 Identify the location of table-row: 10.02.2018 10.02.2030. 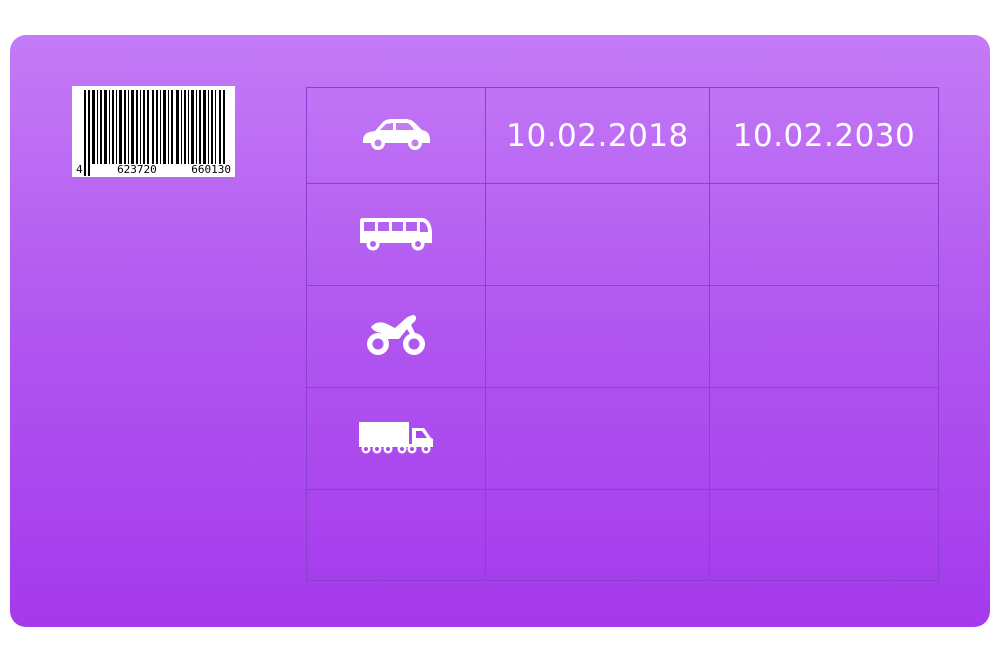
(622, 135).